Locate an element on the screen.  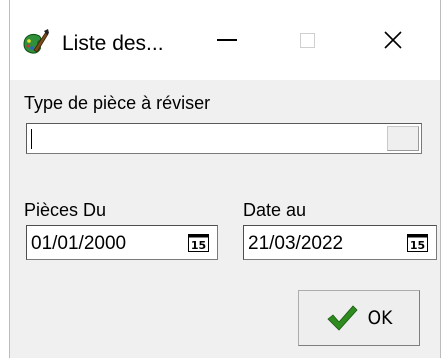
close-button is located at coordinates (393, 40).